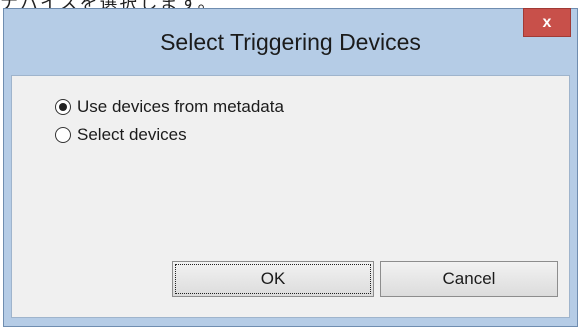 Image resolution: width=582 pixels, height=329 pixels. I want to click on option-use-devices-from-metadata: Use devices from metadata, so click(169, 107).